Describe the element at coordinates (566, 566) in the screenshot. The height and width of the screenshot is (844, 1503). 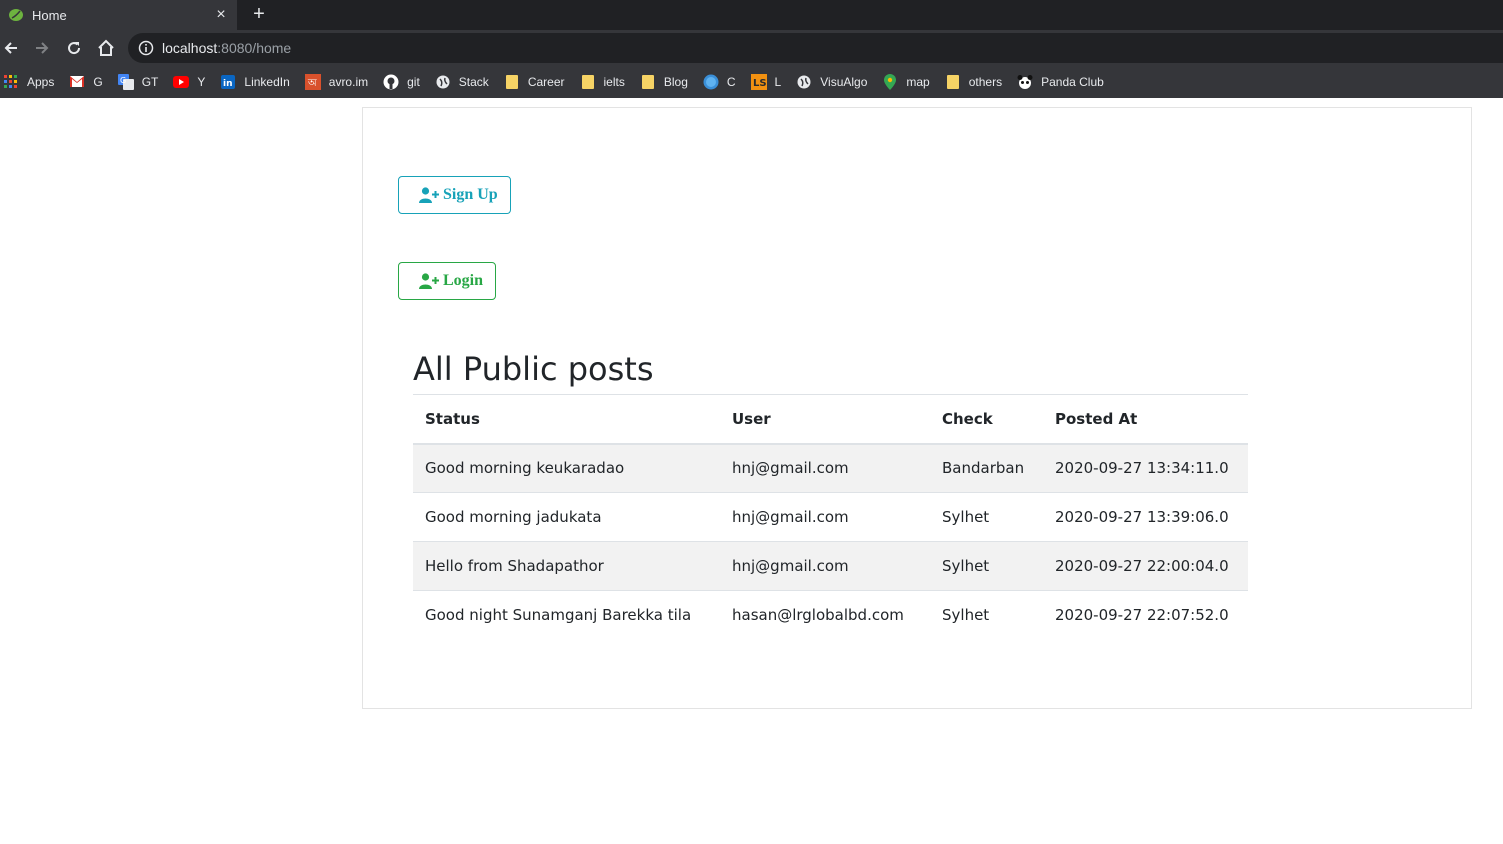
I see `cell-status: Hello from Shadapathor` at that location.